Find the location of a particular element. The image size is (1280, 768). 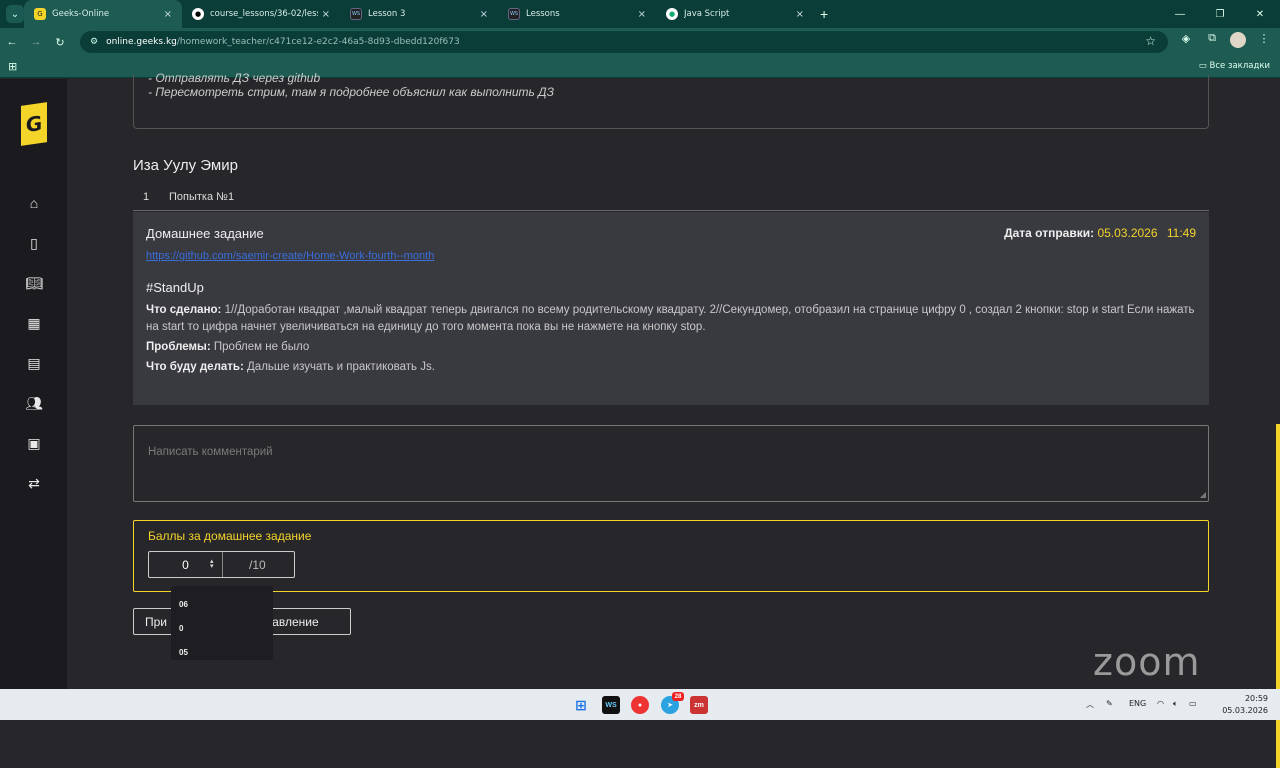

score-title: Баллы за домашнее задание is located at coordinates (230, 536).